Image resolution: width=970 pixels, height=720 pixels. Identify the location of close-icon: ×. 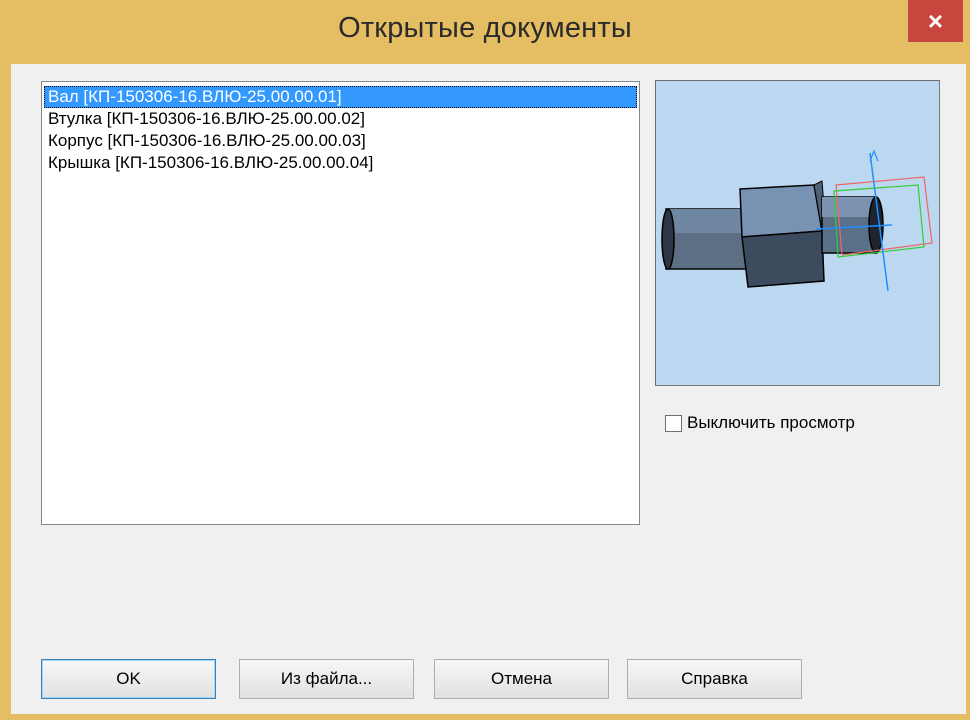
(935, 20).